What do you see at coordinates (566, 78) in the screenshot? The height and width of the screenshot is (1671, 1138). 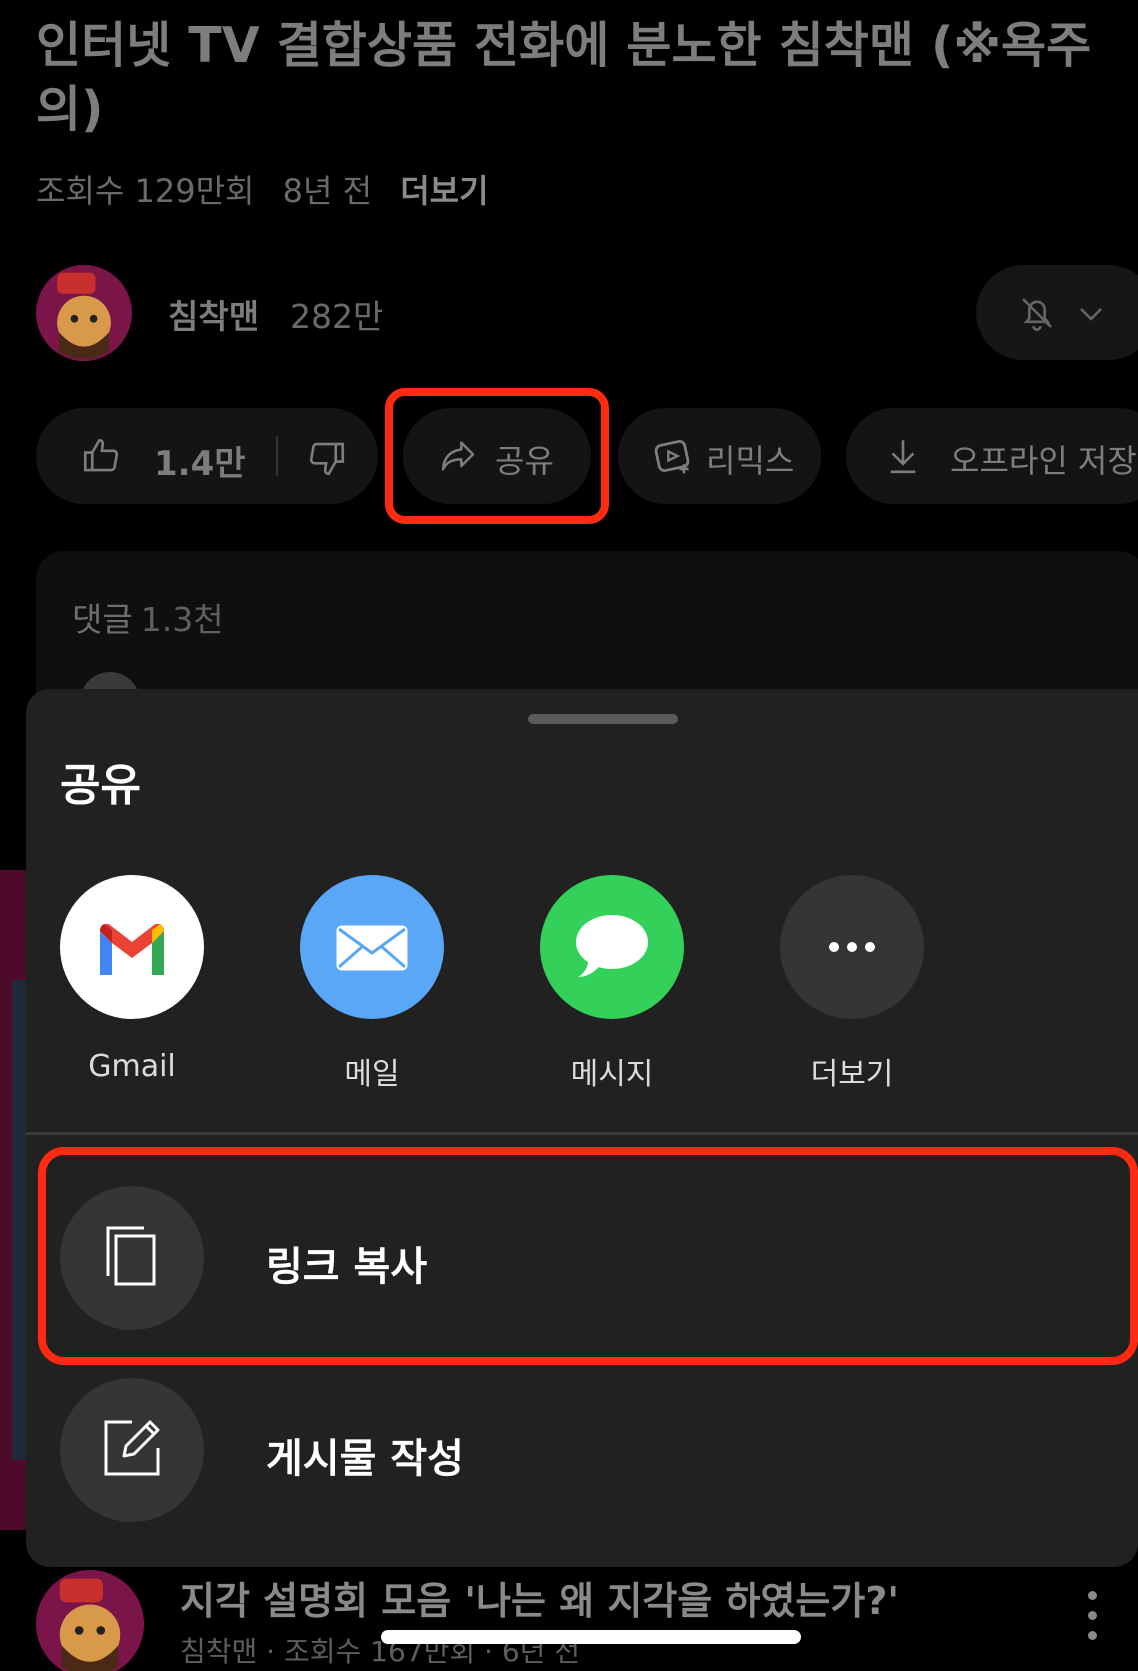 I see `video-title: 인터넷 TV 결합상품 전화에 분노한 침착맨 (※욕주의)` at bounding box center [566, 78].